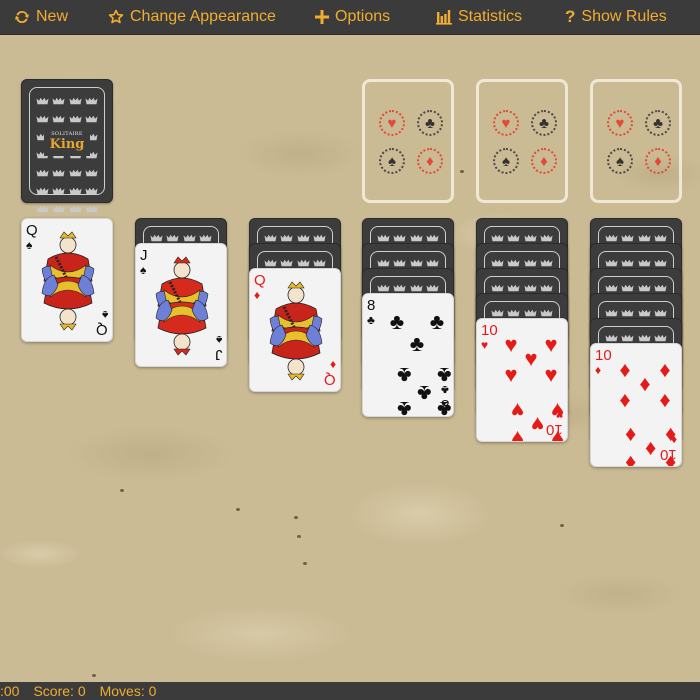  What do you see at coordinates (371, 320) in the screenshot?
I see `card-suit-icon: ♣` at bounding box center [371, 320].